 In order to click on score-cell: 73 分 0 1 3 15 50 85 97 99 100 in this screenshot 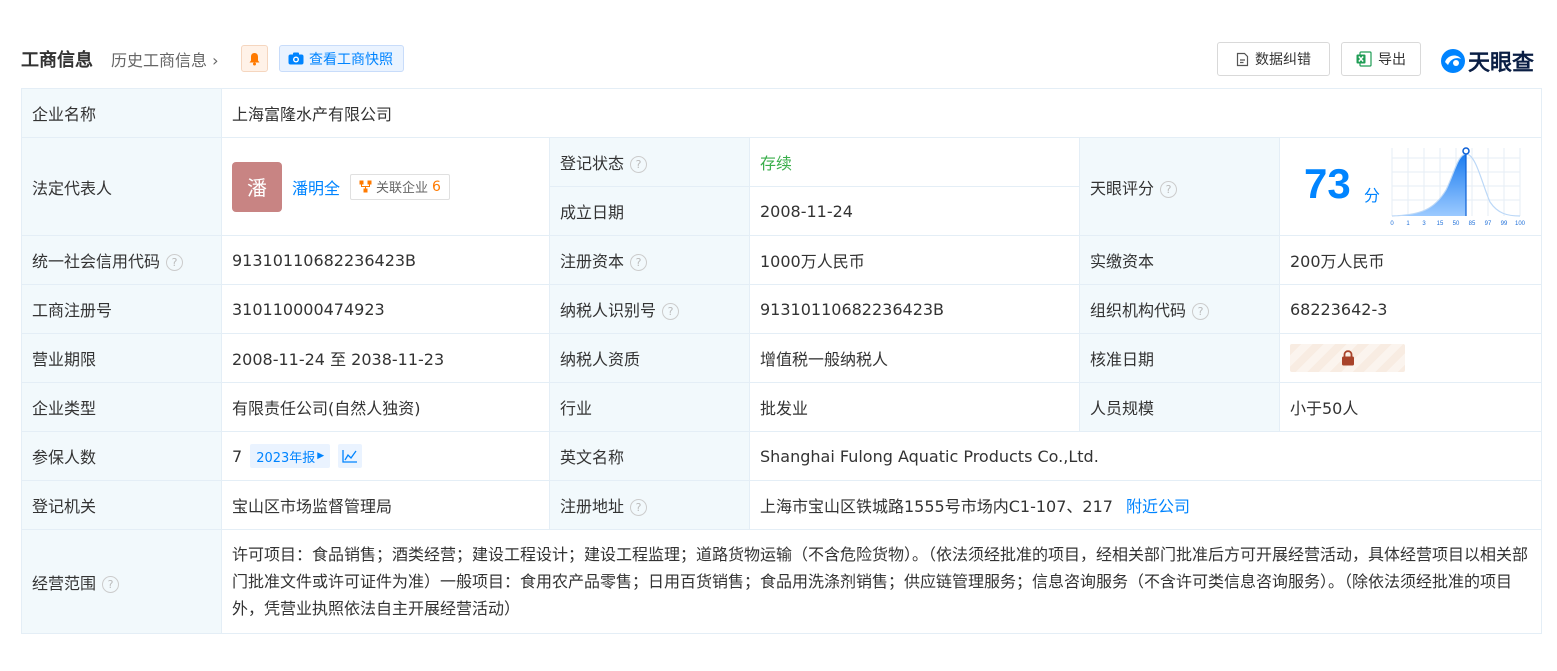, I will do `click(1410, 186)`.